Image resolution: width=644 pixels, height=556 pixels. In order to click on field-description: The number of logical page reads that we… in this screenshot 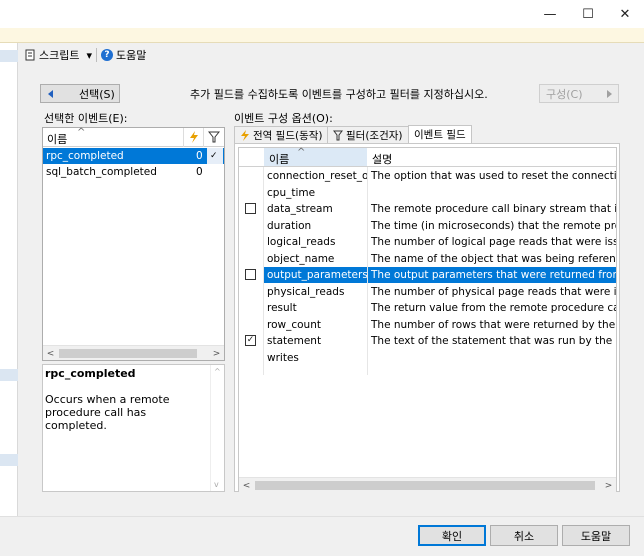, I will do `click(493, 242)`.